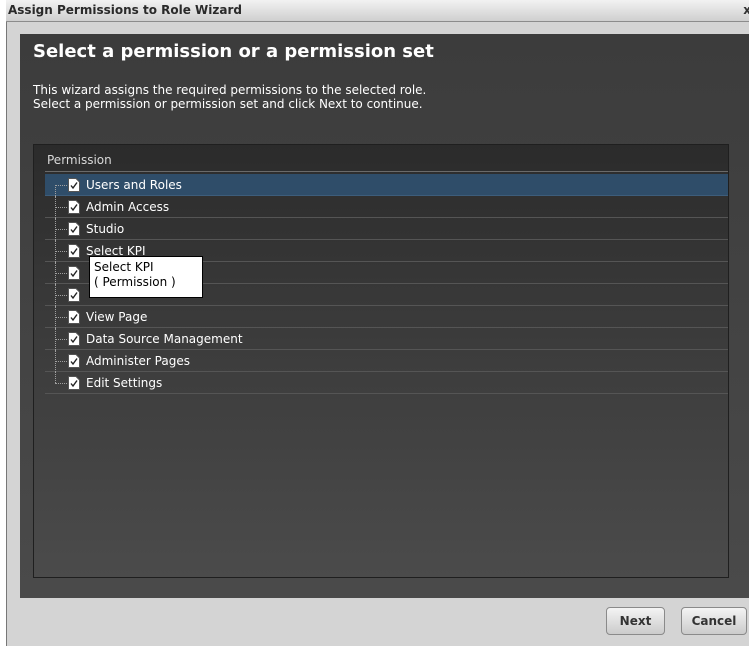 This screenshot has height=646, width=749. I want to click on permission-column-label: Permission, so click(79, 160).